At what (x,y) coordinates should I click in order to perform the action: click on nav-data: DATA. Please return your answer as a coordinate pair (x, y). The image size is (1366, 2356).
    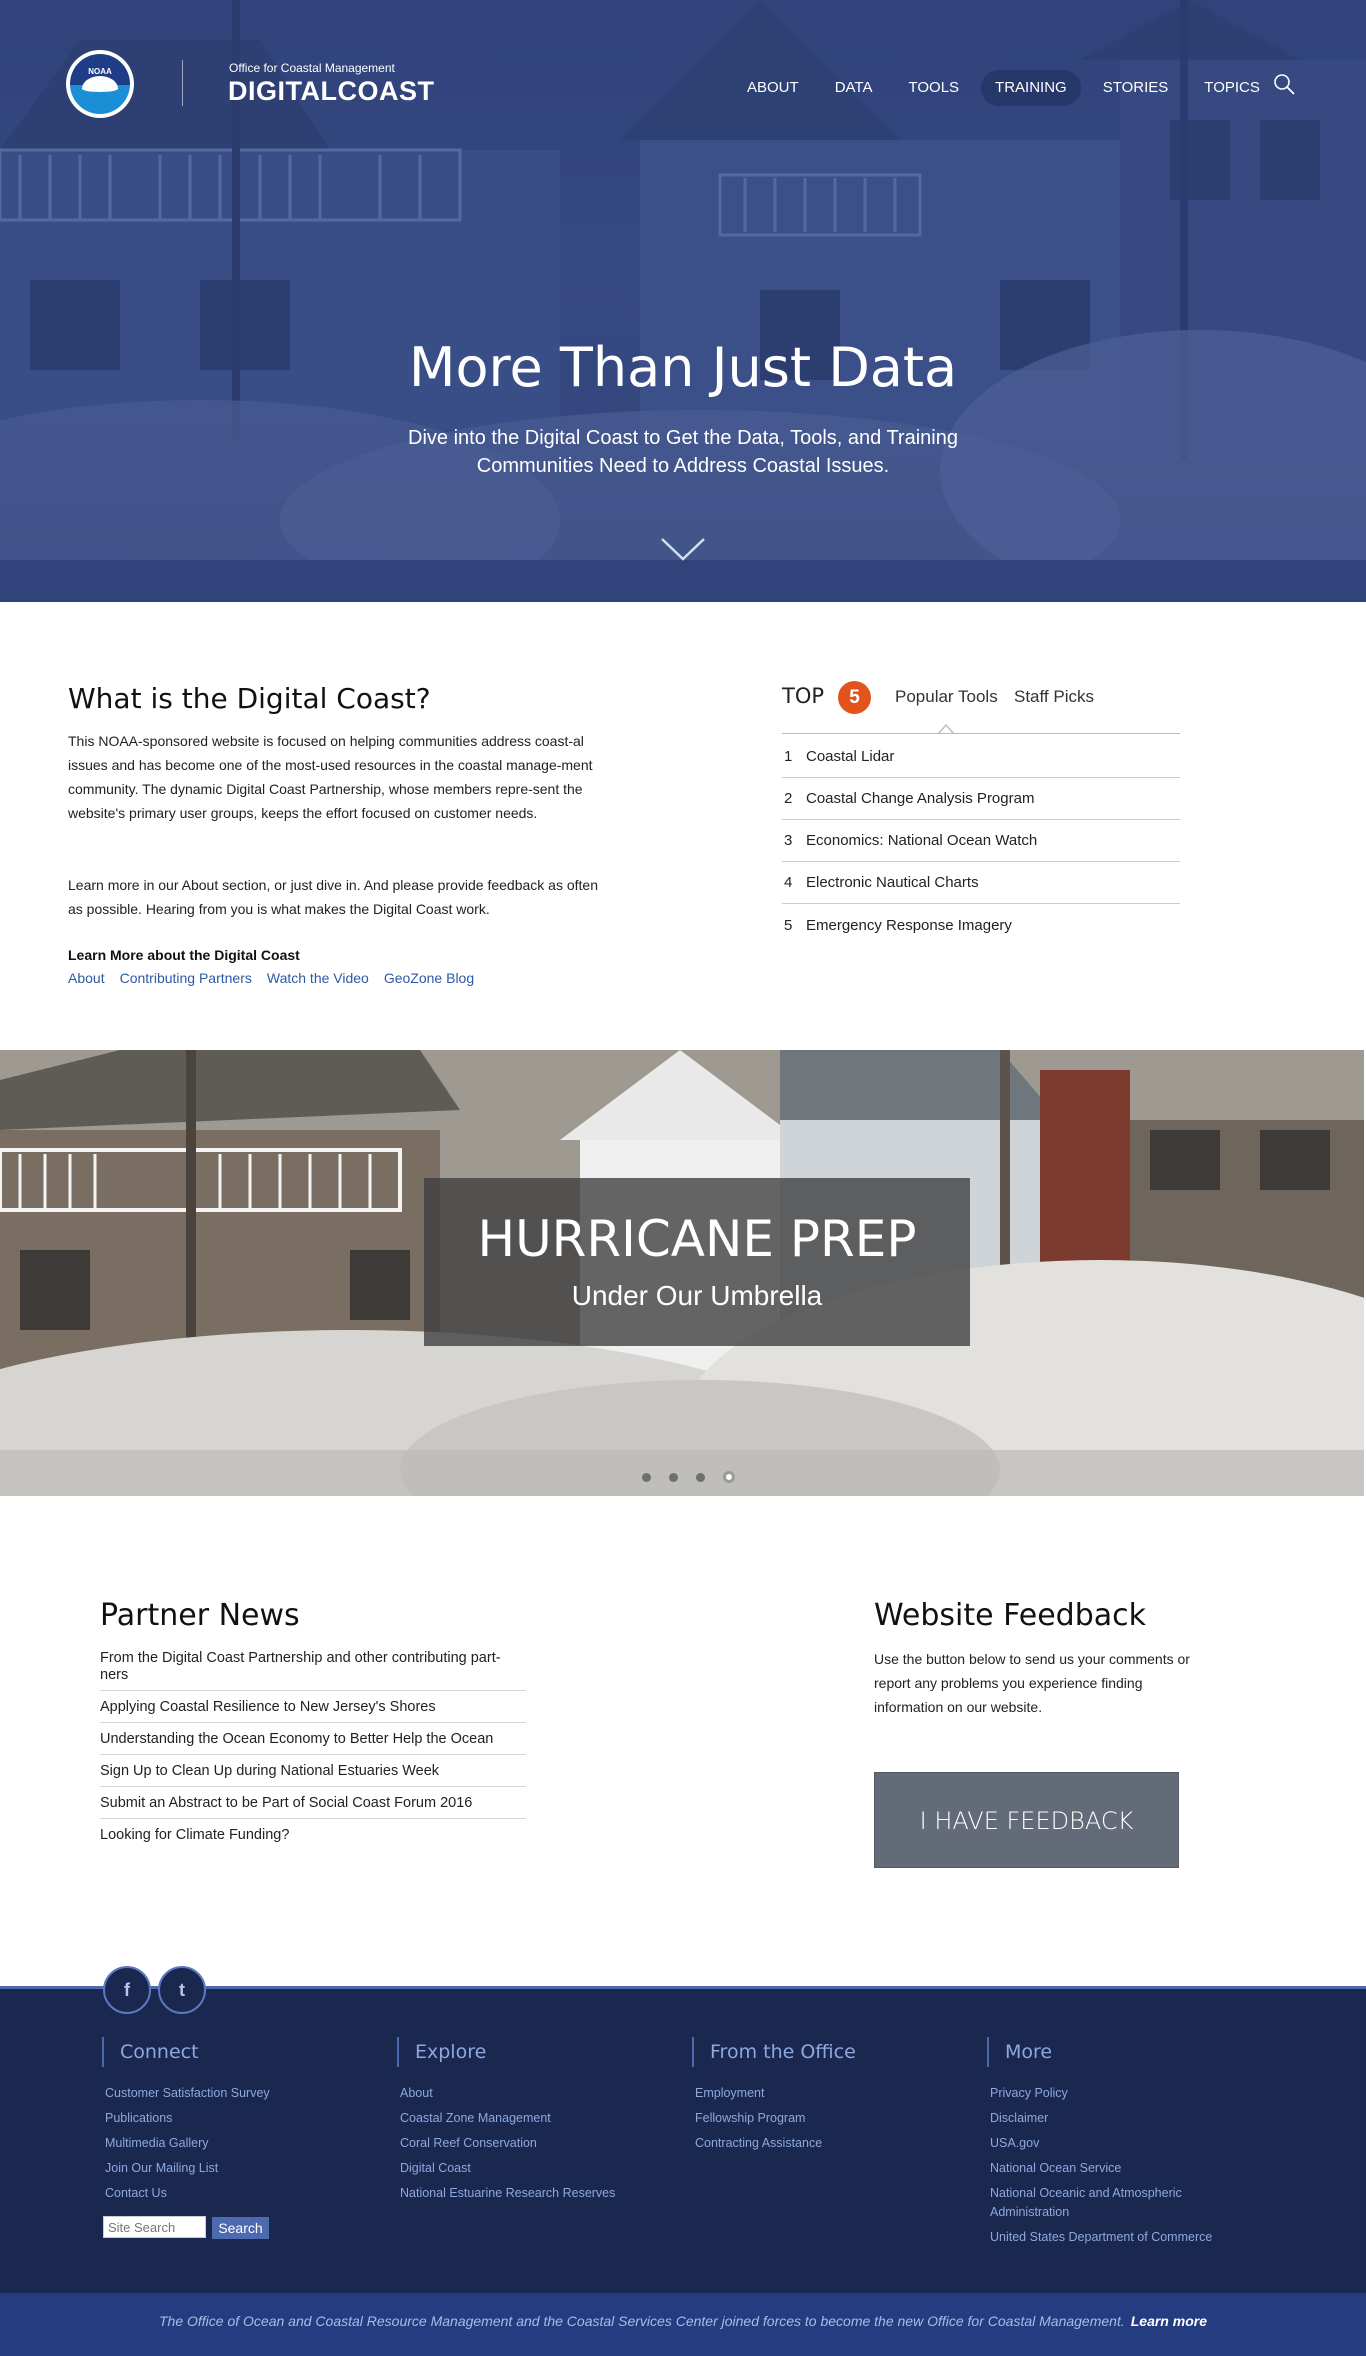
    Looking at the image, I should click on (854, 88).